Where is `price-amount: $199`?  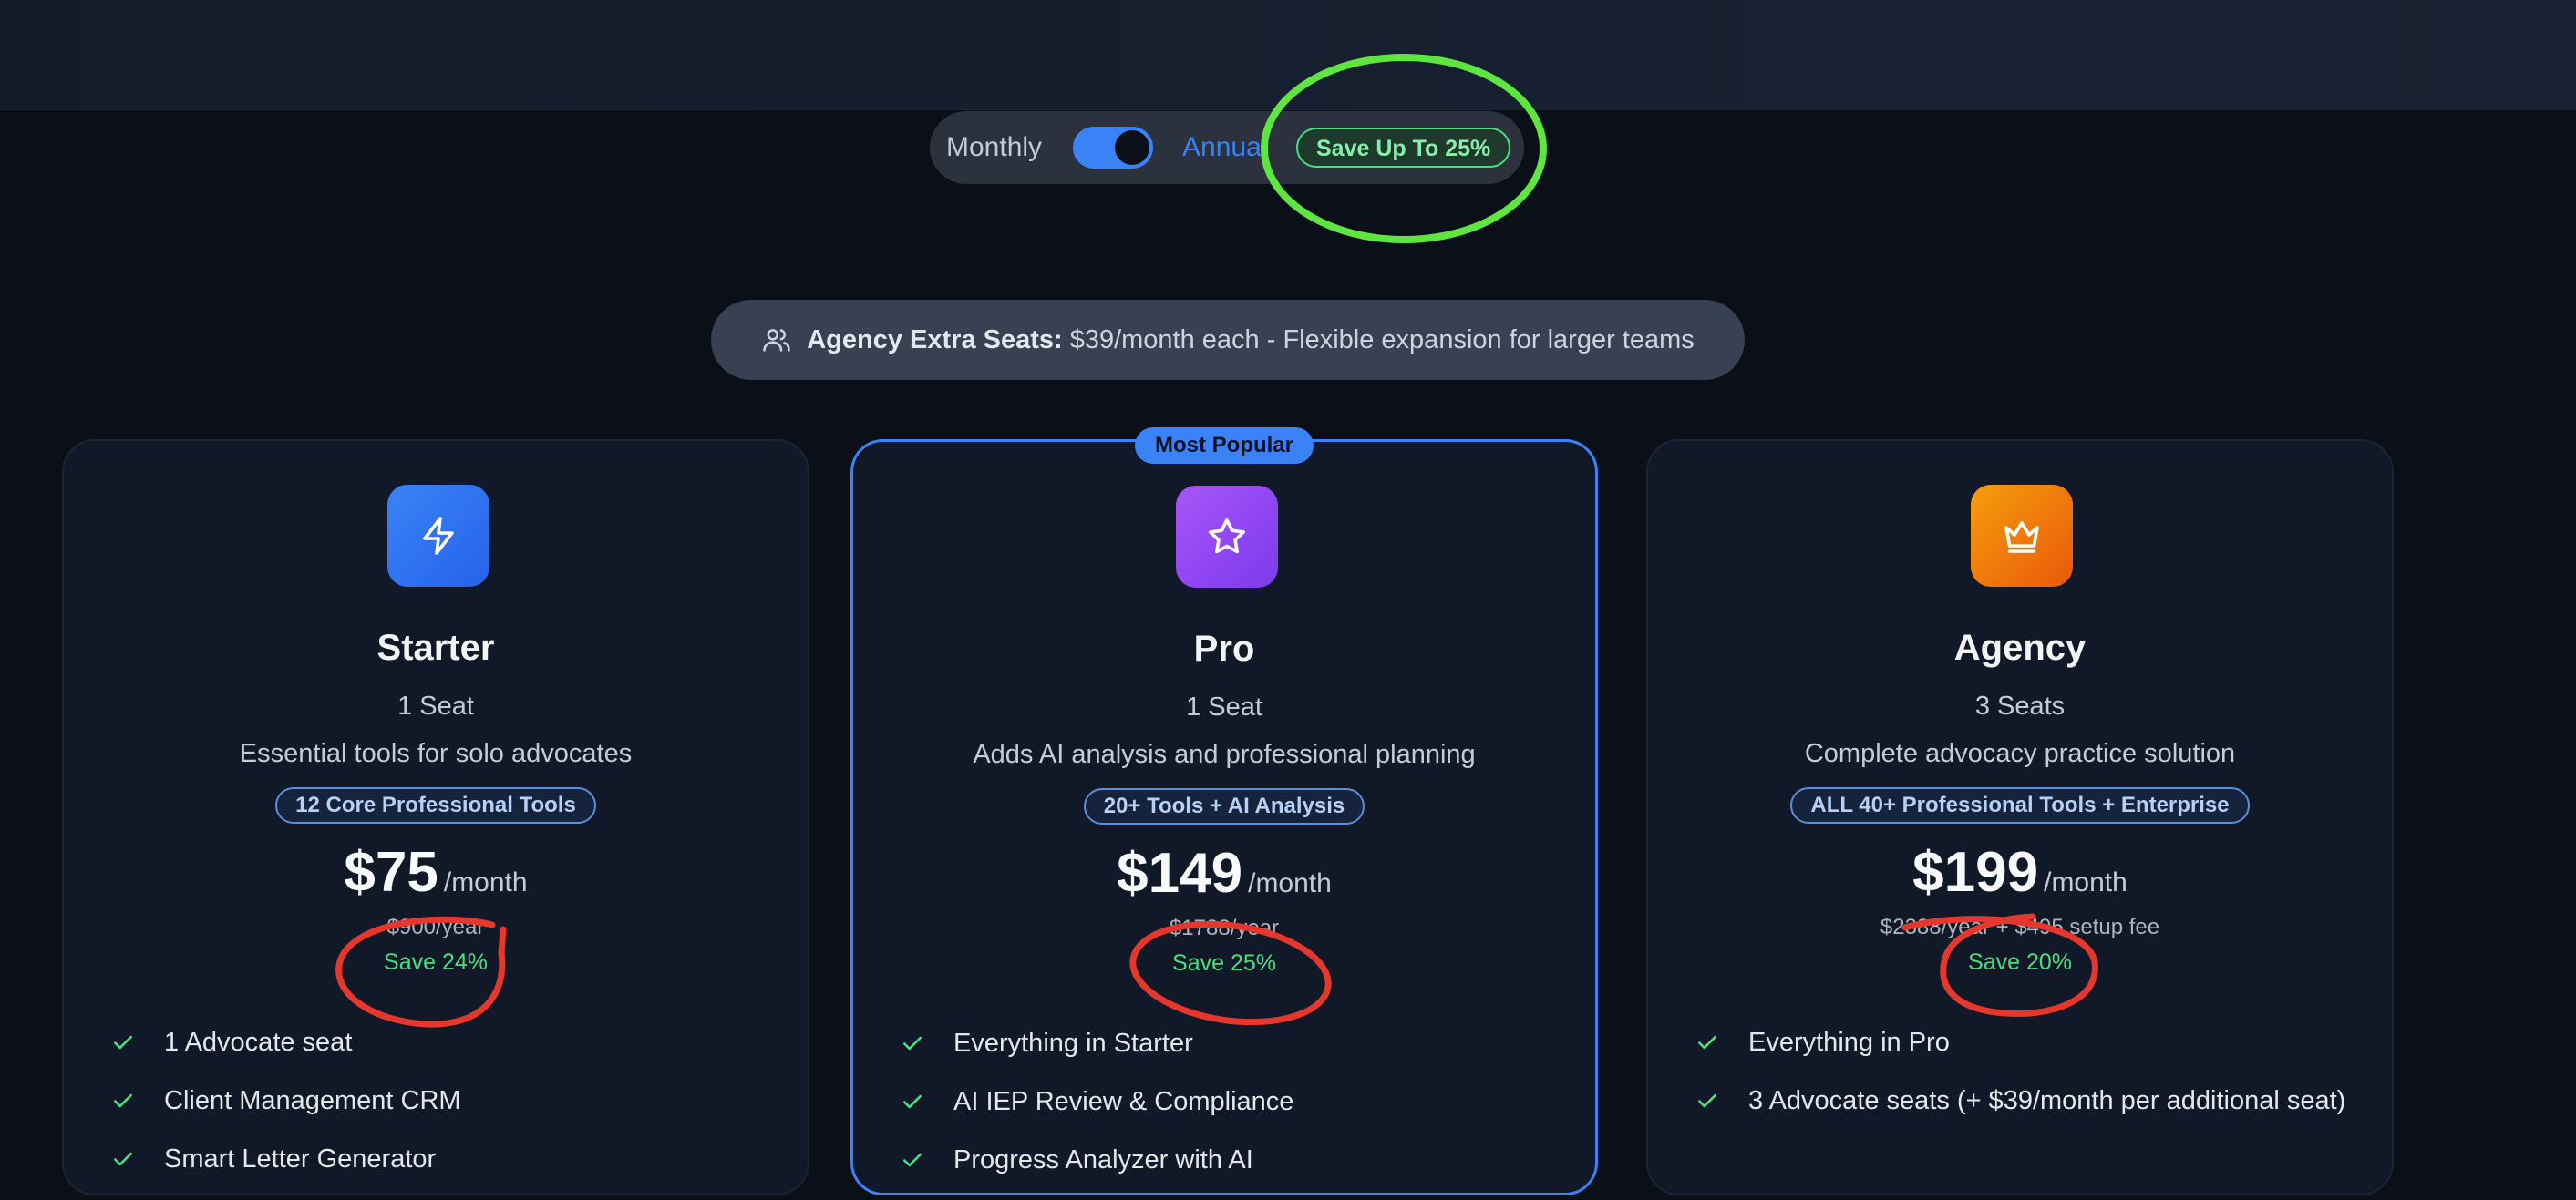
price-amount: $199 is located at coordinates (1975, 872).